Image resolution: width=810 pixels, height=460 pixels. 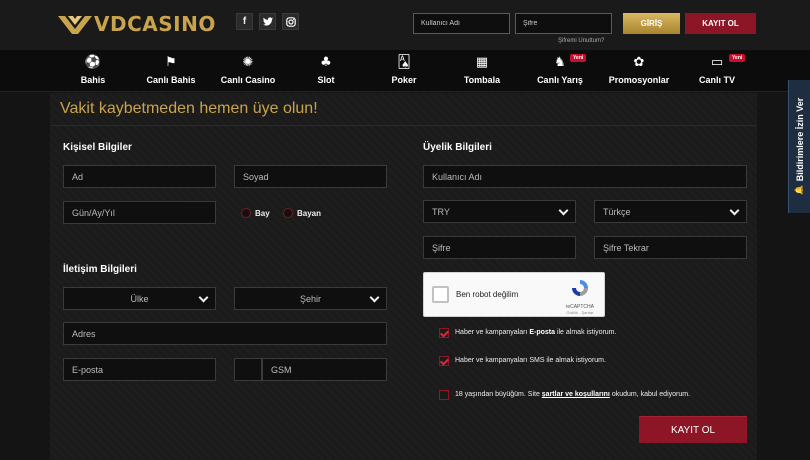 I want to click on logo-chevron-icon, so click(x=75, y=25).